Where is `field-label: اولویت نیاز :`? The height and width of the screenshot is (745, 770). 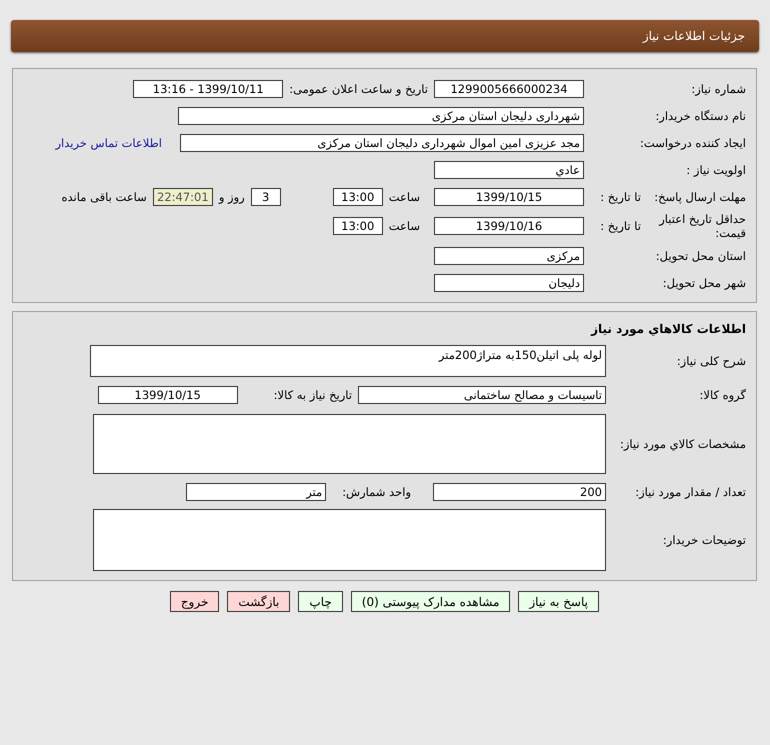
field-label: اولویت نیاز : is located at coordinates (716, 169).